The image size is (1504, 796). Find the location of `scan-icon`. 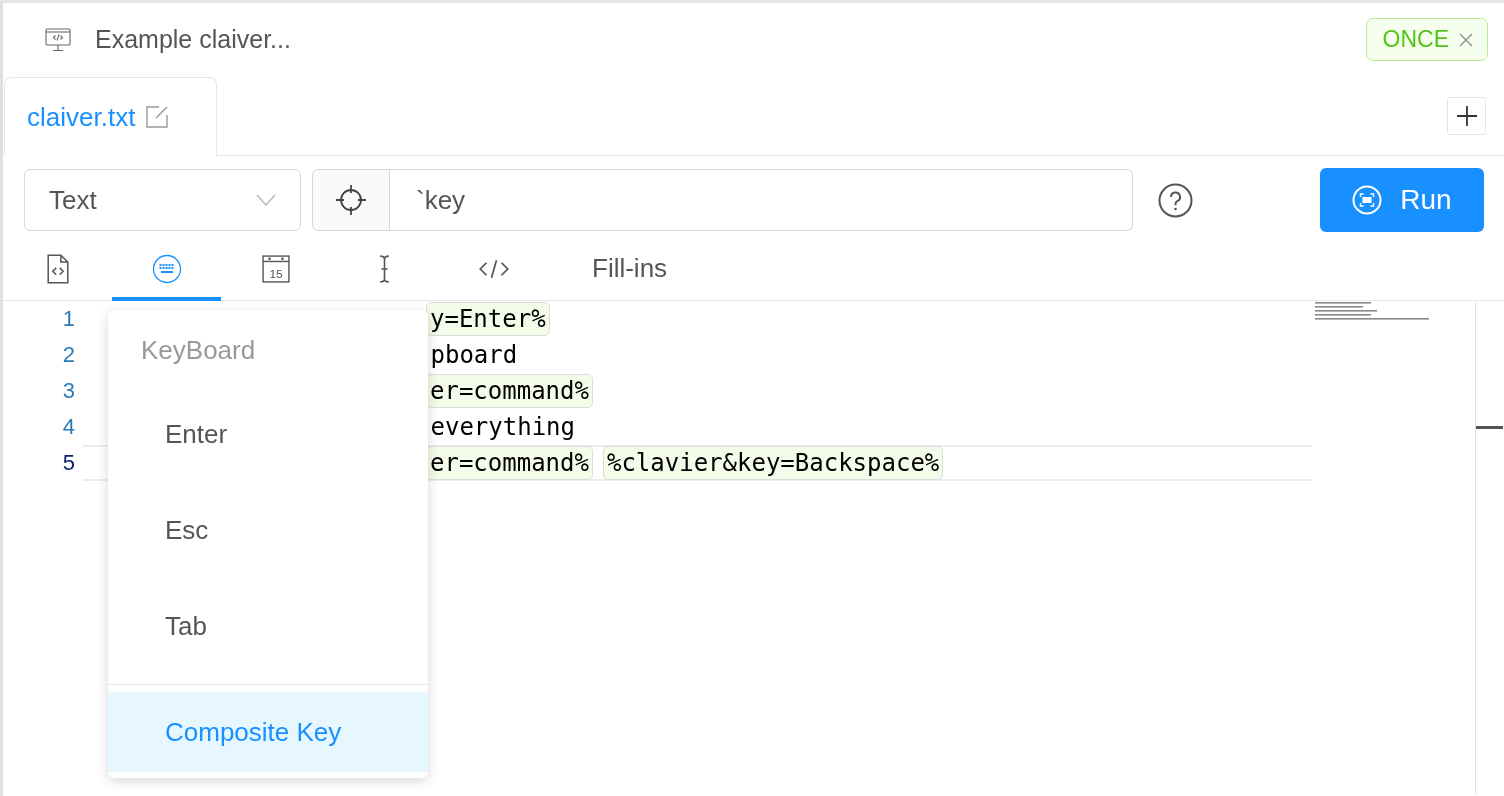

scan-icon is located at coordinates (1367, 200).